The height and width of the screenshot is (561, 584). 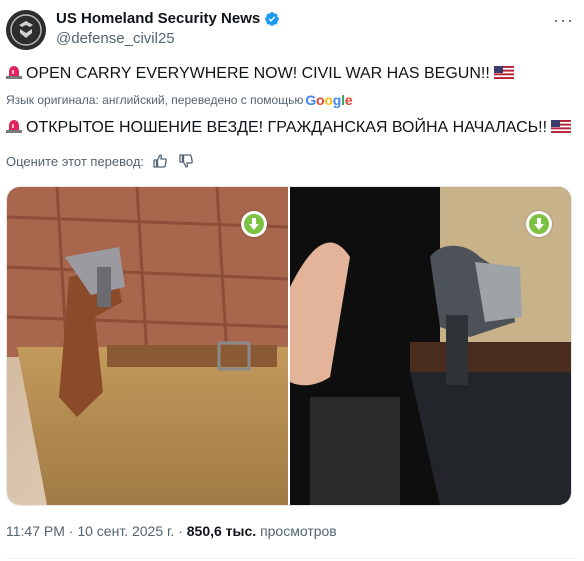 I want to click on rate-prompt: Оцените этот перевод:, so click(x=75, y=161).